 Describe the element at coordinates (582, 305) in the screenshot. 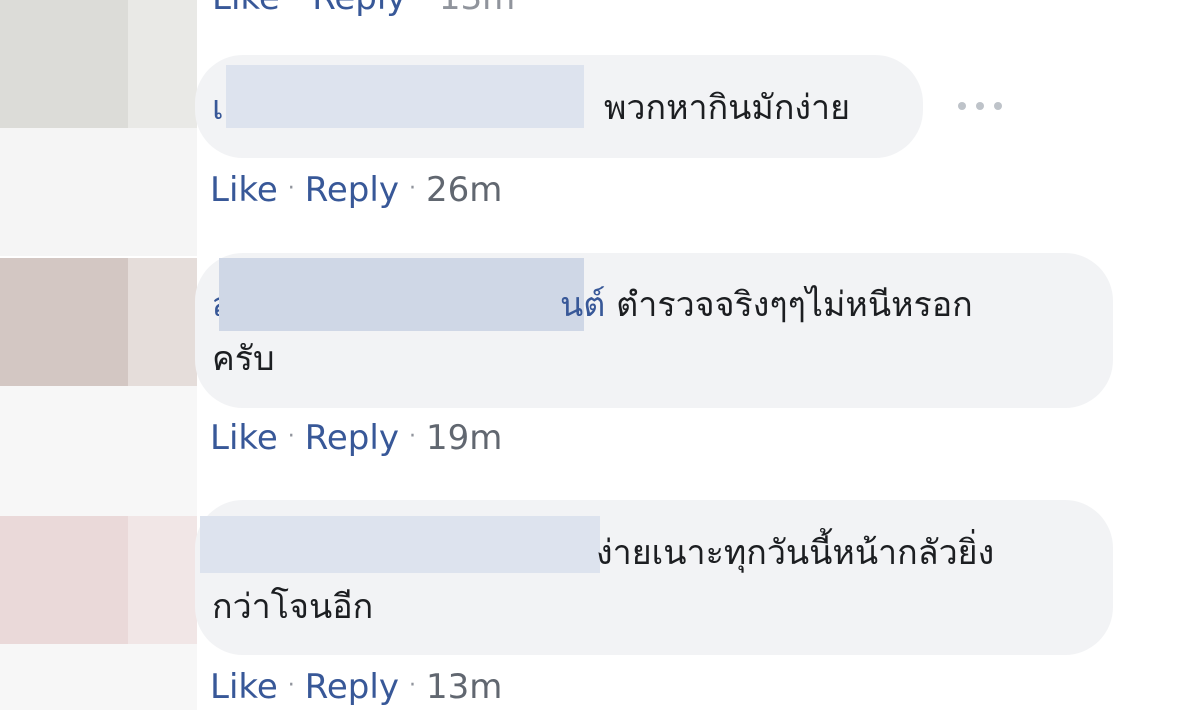

I see `author-name-end: นต์` at that location.